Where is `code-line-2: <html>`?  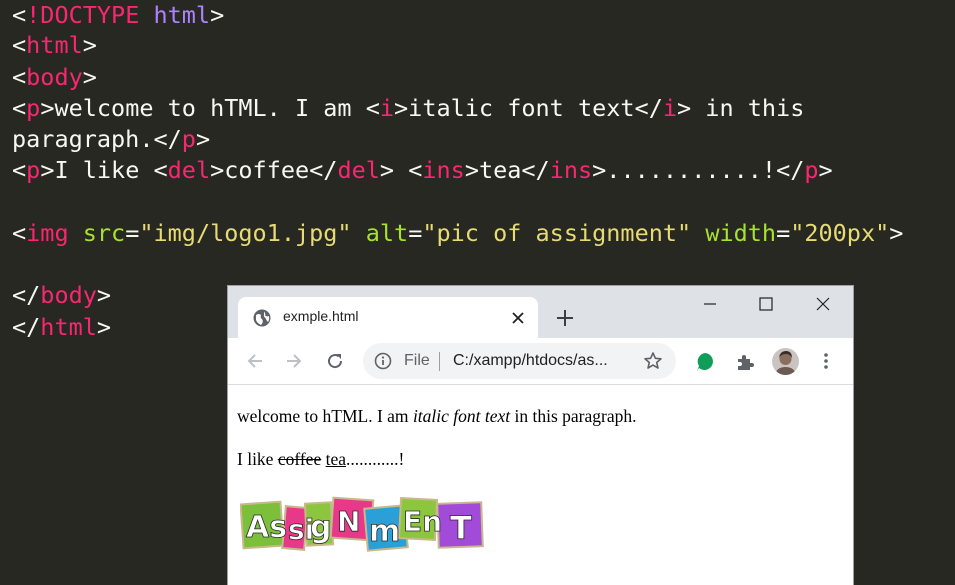 code-line-2: <html> is located at coordinates (54, 45).